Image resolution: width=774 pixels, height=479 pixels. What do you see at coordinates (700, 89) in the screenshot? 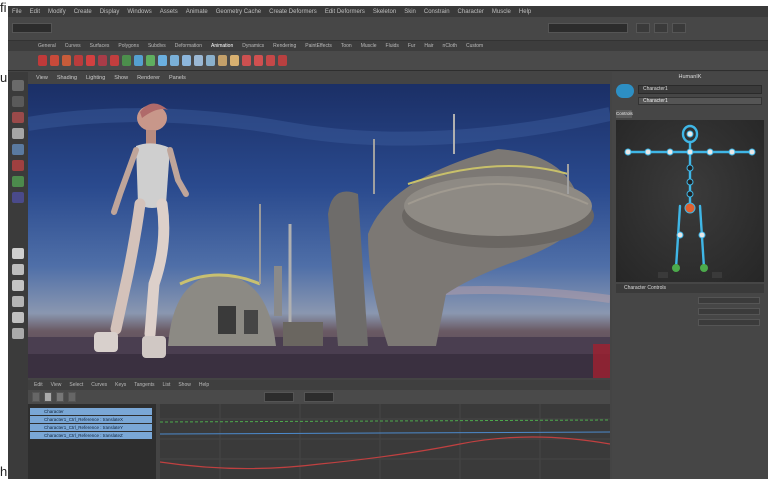
I see `character-dropdown: Character1` at bounding box center [700, 89].